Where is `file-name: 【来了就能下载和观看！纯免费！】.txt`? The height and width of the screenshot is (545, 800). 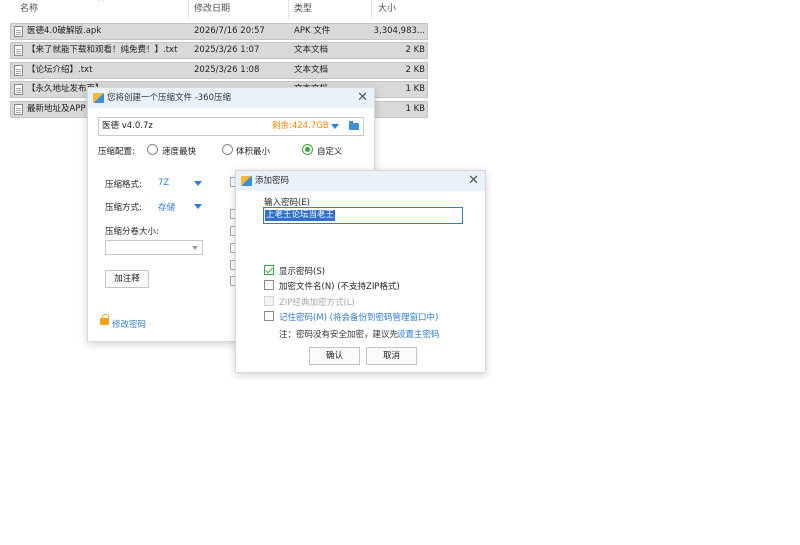 file-name: 【来了就能下载和观看！纯免费！】.txt is located at coordinates (102, 50).